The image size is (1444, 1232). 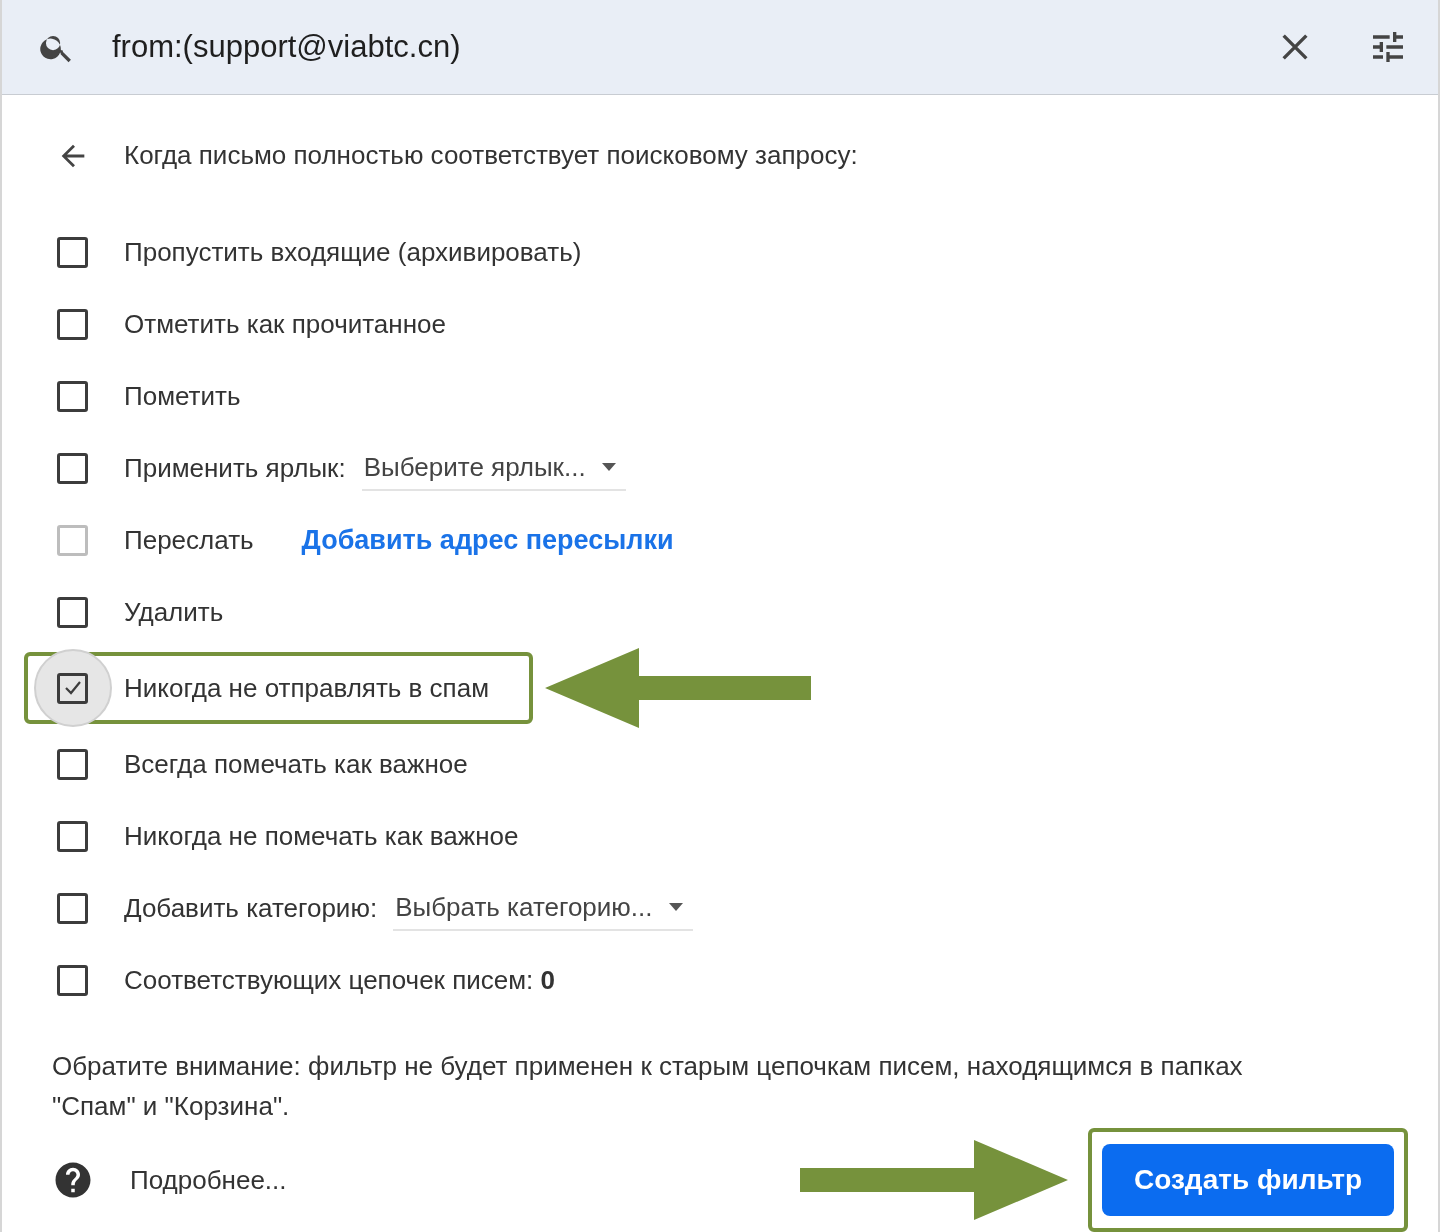 I want to click on option-label: Никогда не помечать как важное, so click(x=321, y=836).